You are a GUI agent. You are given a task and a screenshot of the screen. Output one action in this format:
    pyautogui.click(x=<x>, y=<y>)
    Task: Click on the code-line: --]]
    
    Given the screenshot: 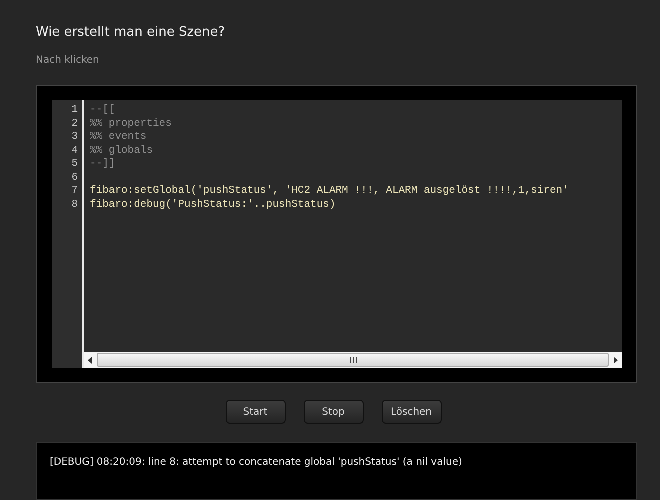 What is the action you would take?
    pyautogui.click(x=103, y=164)
    